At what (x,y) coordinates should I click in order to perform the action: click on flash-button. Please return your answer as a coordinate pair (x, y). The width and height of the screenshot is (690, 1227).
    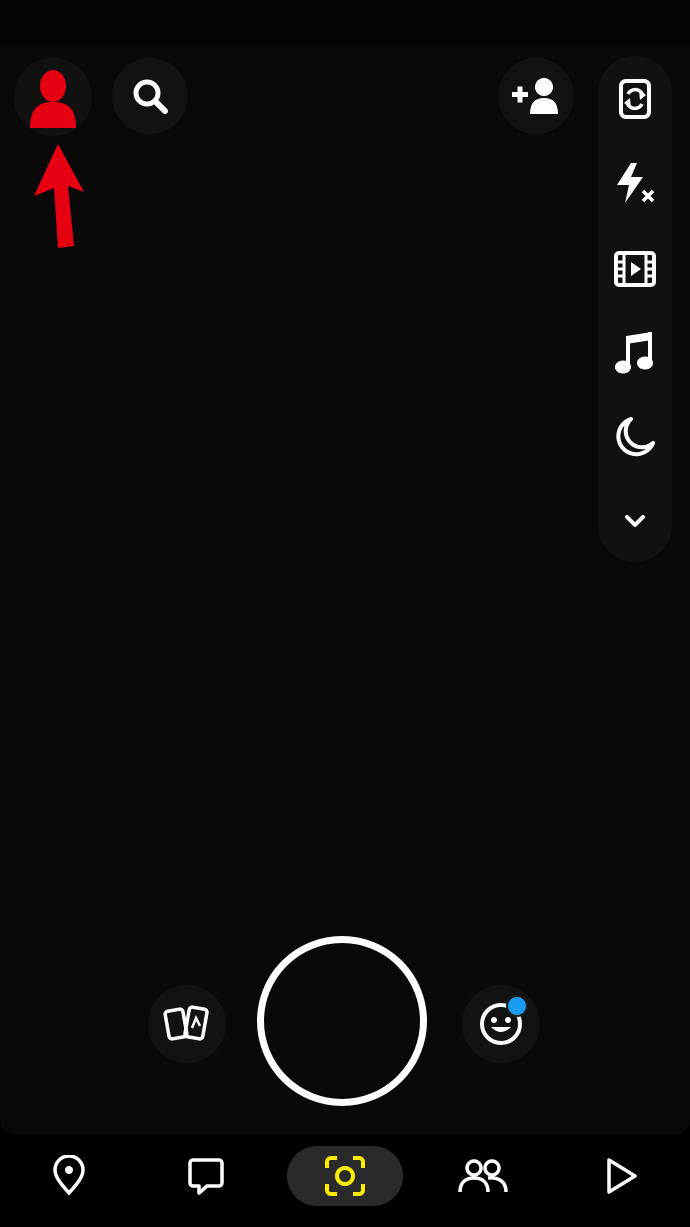
    Looking at the image, I should click on (635, 183).